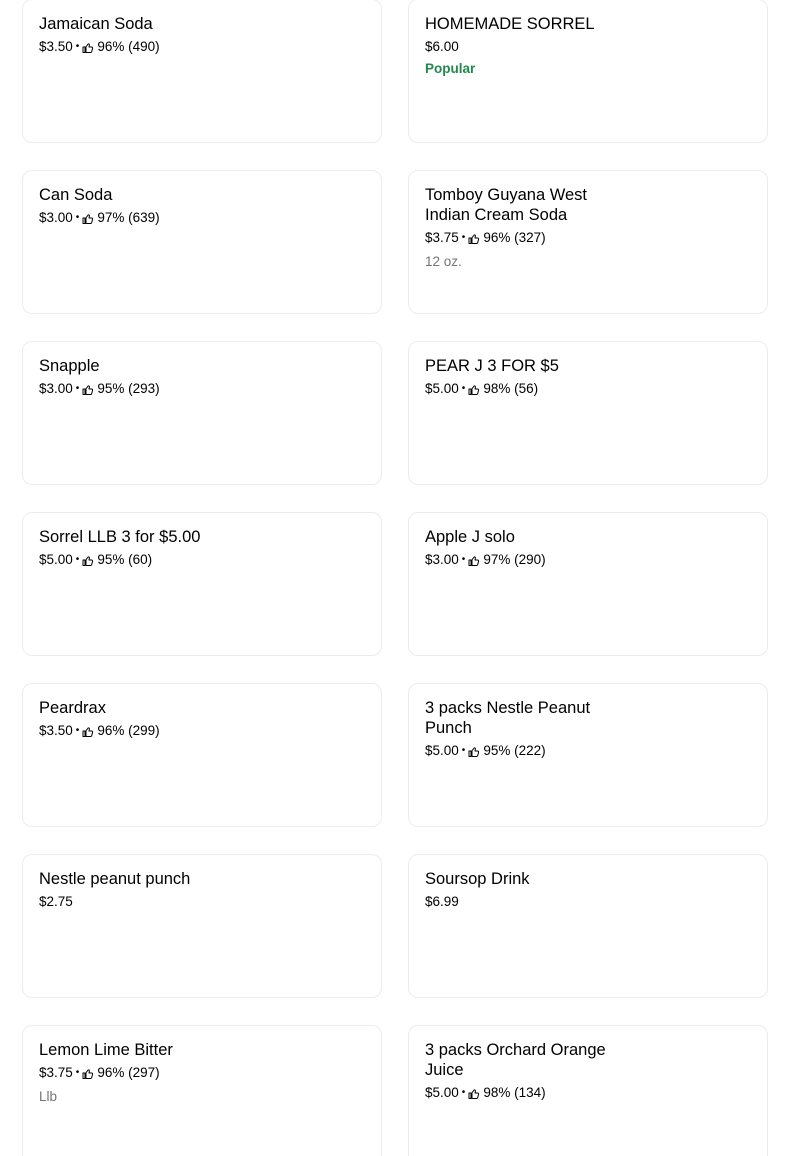  I want to click on menu-item-card: Apple J solo $3.00 • 97% (290), so click(588, 584).